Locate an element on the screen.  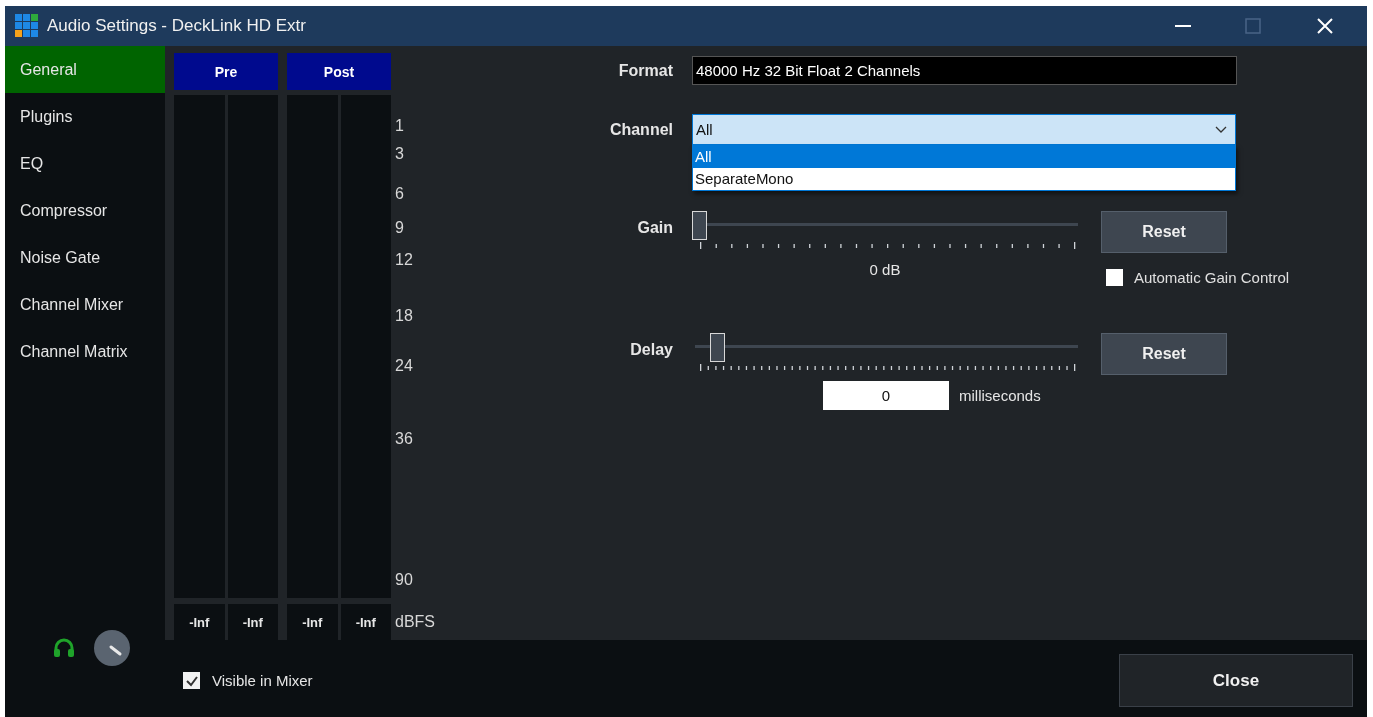
scale-label: 6 is located at coordinates (399, 194).